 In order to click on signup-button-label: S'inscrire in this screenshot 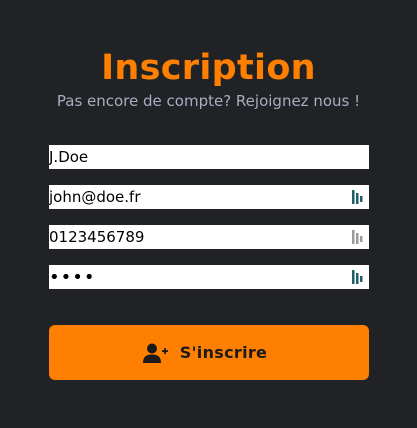, I will do `click(223, 352)`.